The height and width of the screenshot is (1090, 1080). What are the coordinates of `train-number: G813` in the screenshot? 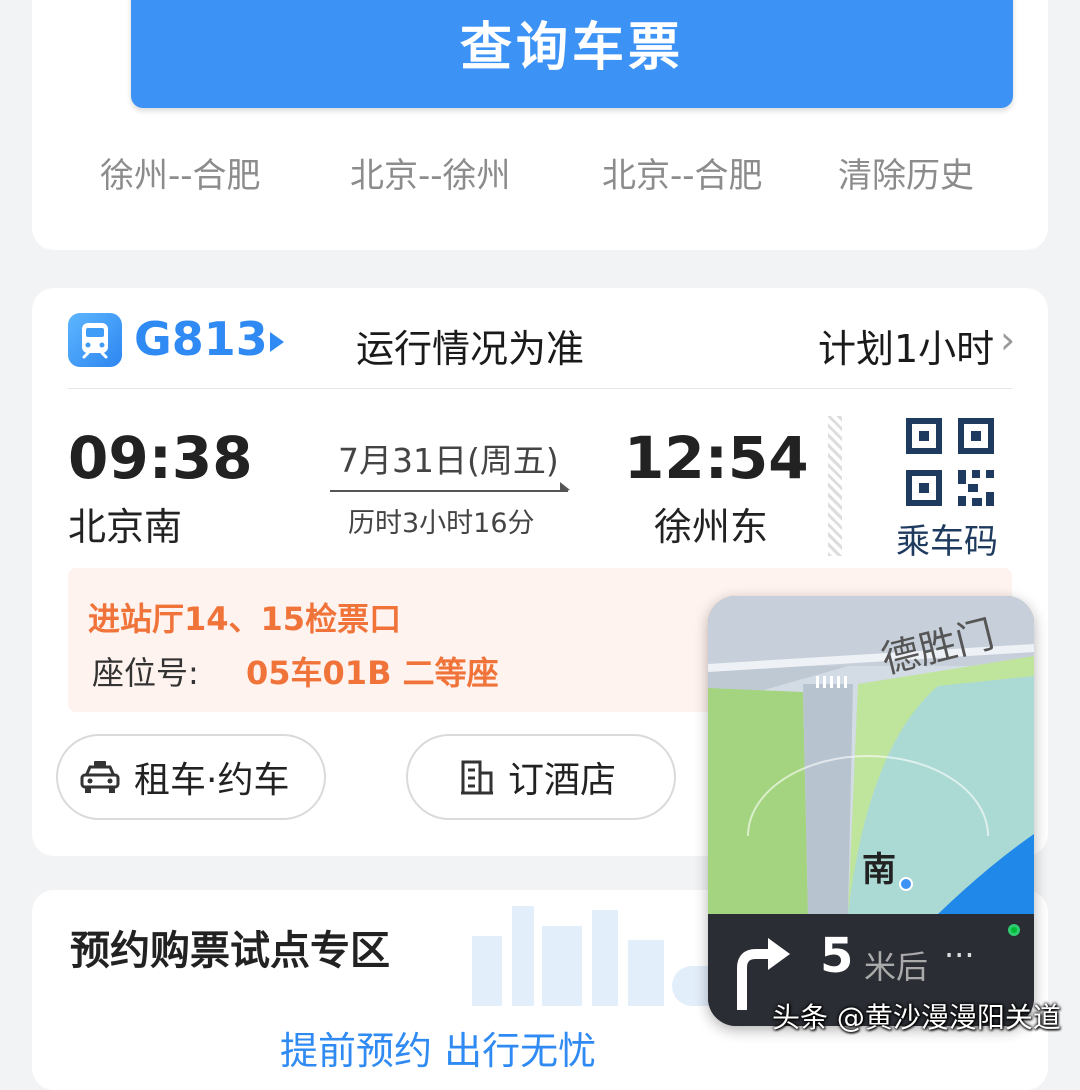 It's located at (201, 339).